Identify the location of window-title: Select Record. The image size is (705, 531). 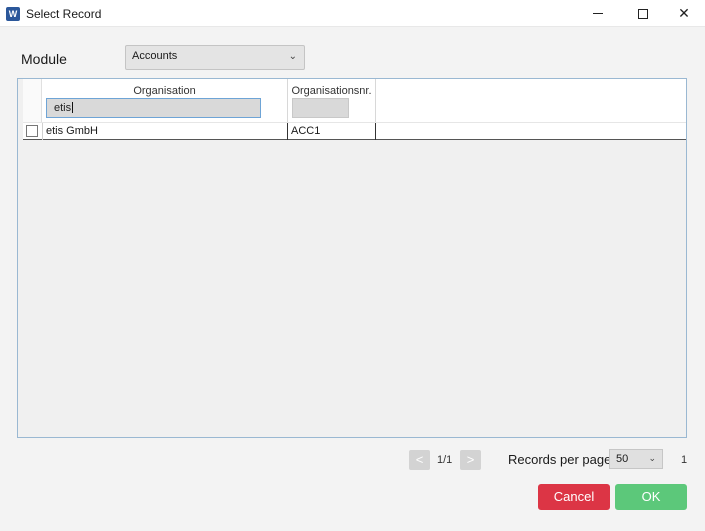
(64, 14).